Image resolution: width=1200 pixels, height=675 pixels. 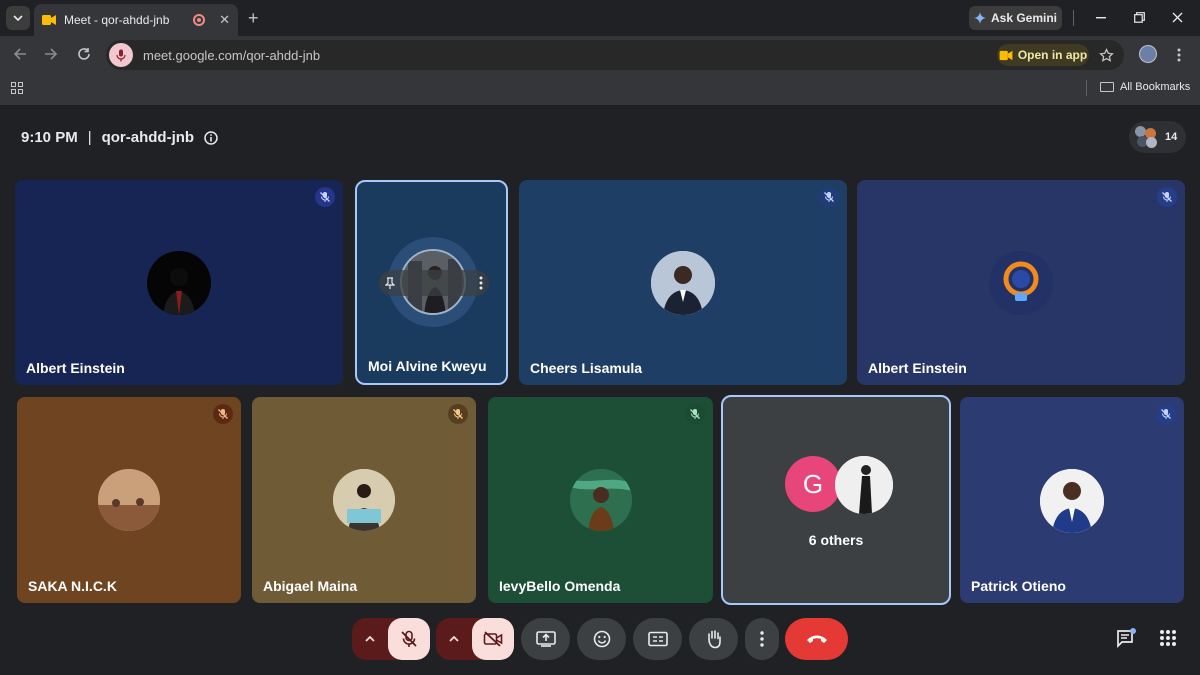 I want to click on more-options-button, so click(x=762, y=639).